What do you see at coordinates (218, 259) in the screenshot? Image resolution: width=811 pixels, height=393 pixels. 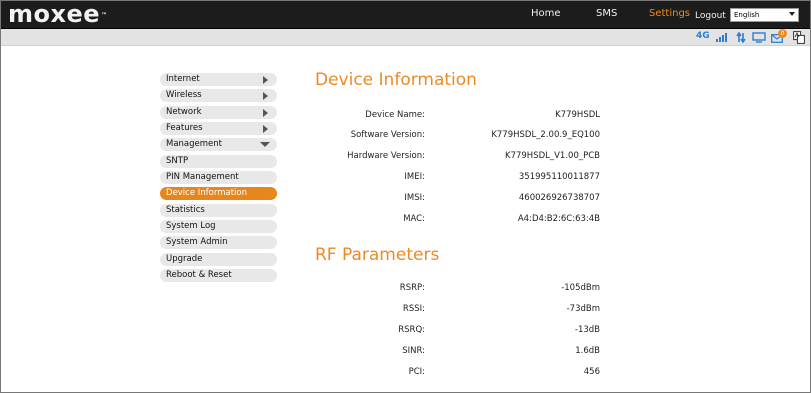 I see `submenu-upgrade: Upgrade` at bounding box center [218, 259].